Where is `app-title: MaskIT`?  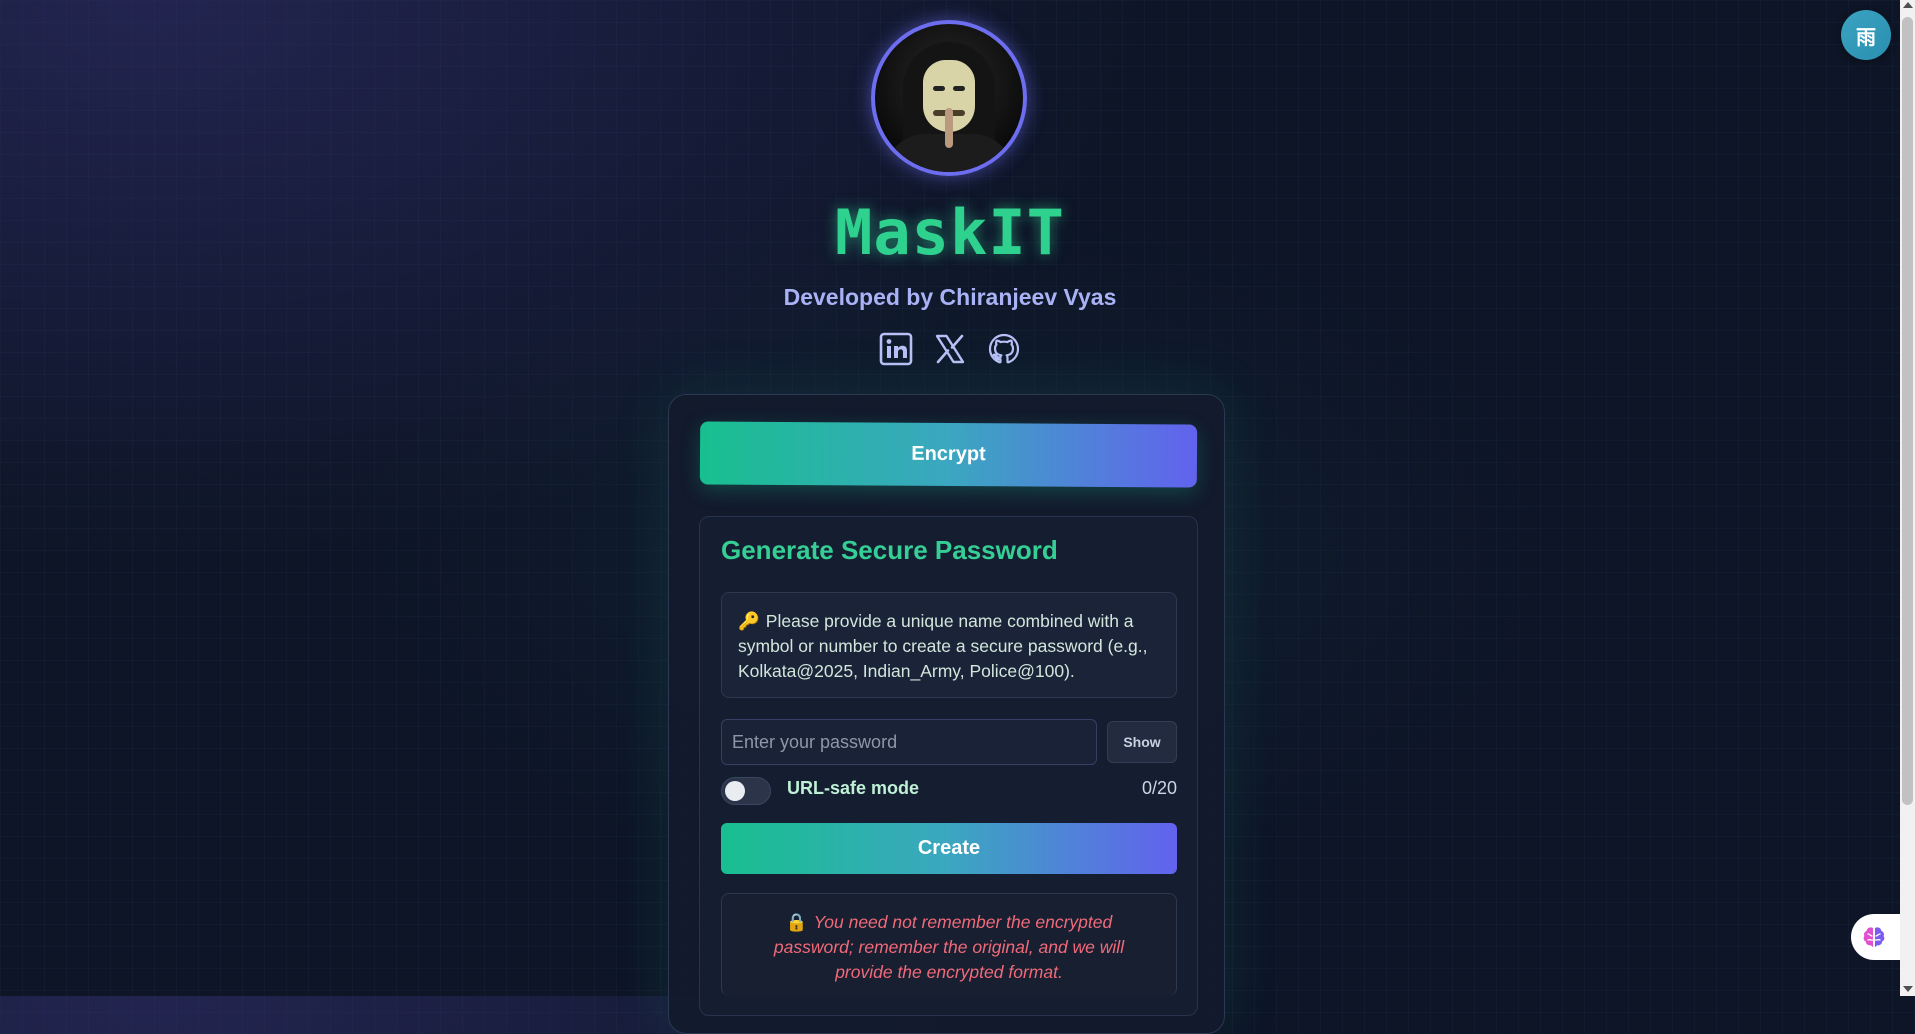 app-title: MaskIT is located at coordinates (950, 232).